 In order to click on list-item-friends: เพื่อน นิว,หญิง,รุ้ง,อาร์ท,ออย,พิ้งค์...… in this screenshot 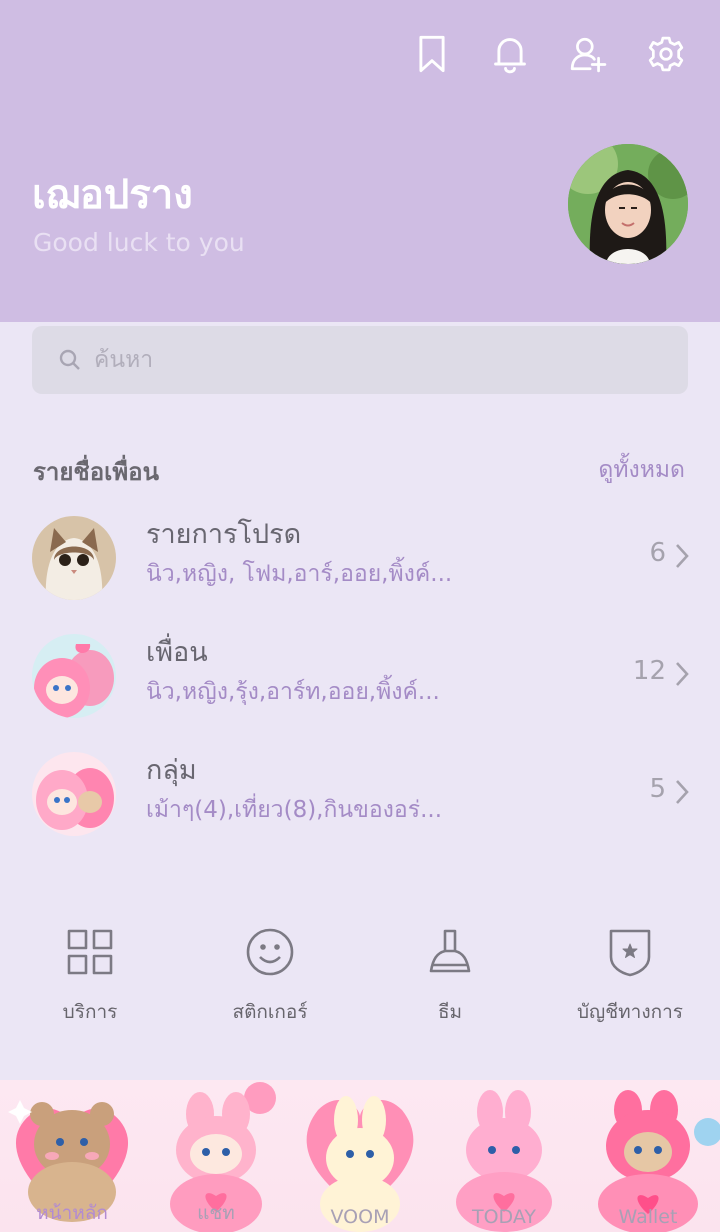, I will do `click(360, 678)`.